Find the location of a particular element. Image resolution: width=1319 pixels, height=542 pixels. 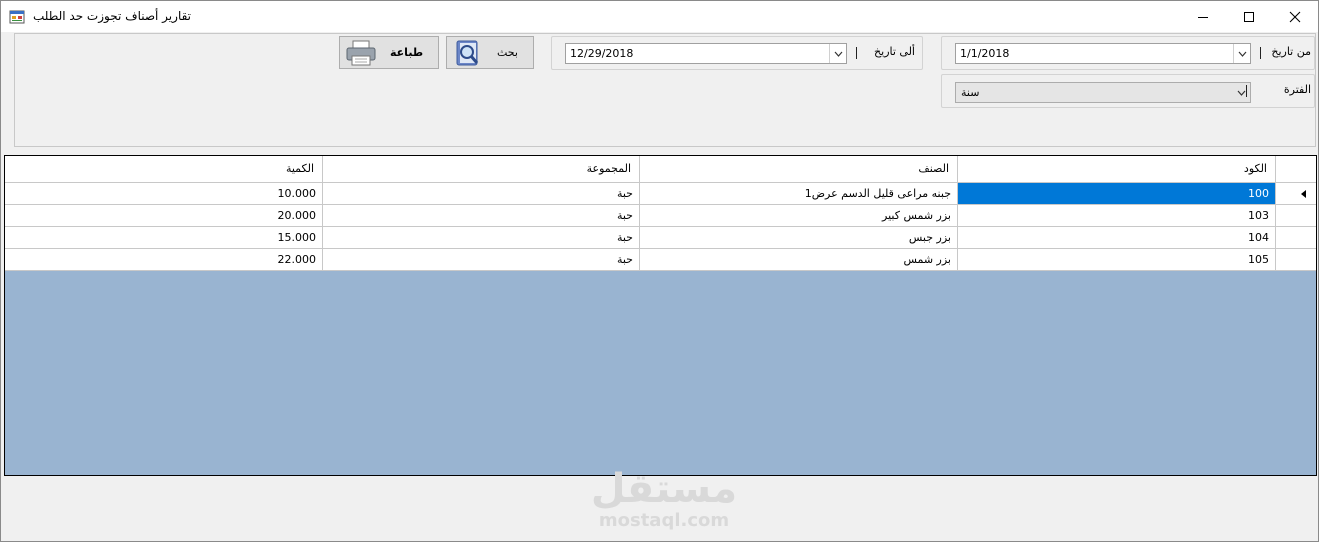

table-cell-code: 105 is located at coordinates (1117, 260).